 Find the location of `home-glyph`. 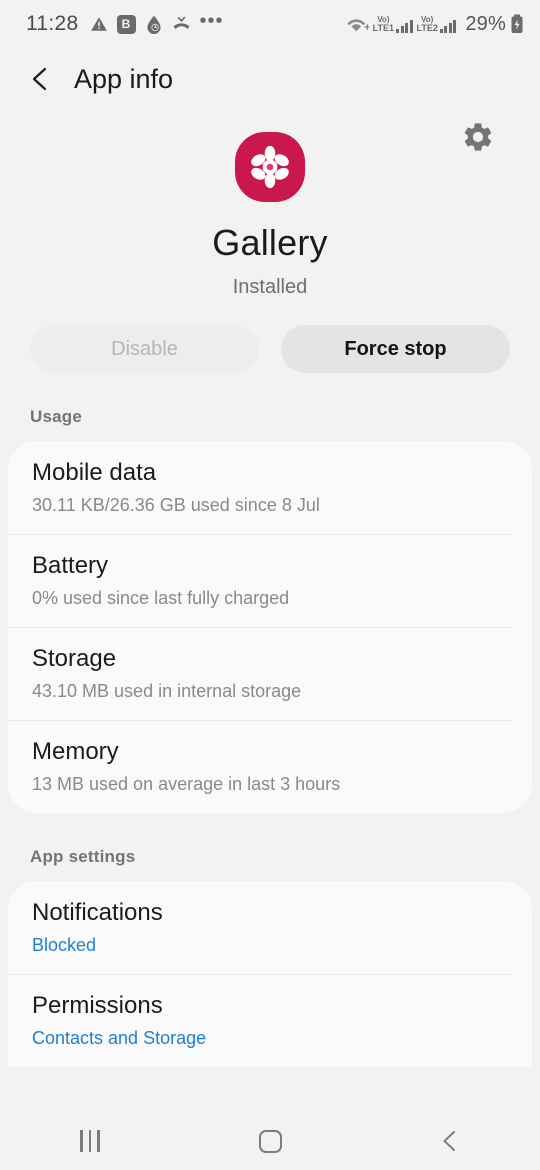

home-glyph is located at coordinates (270, 1141).